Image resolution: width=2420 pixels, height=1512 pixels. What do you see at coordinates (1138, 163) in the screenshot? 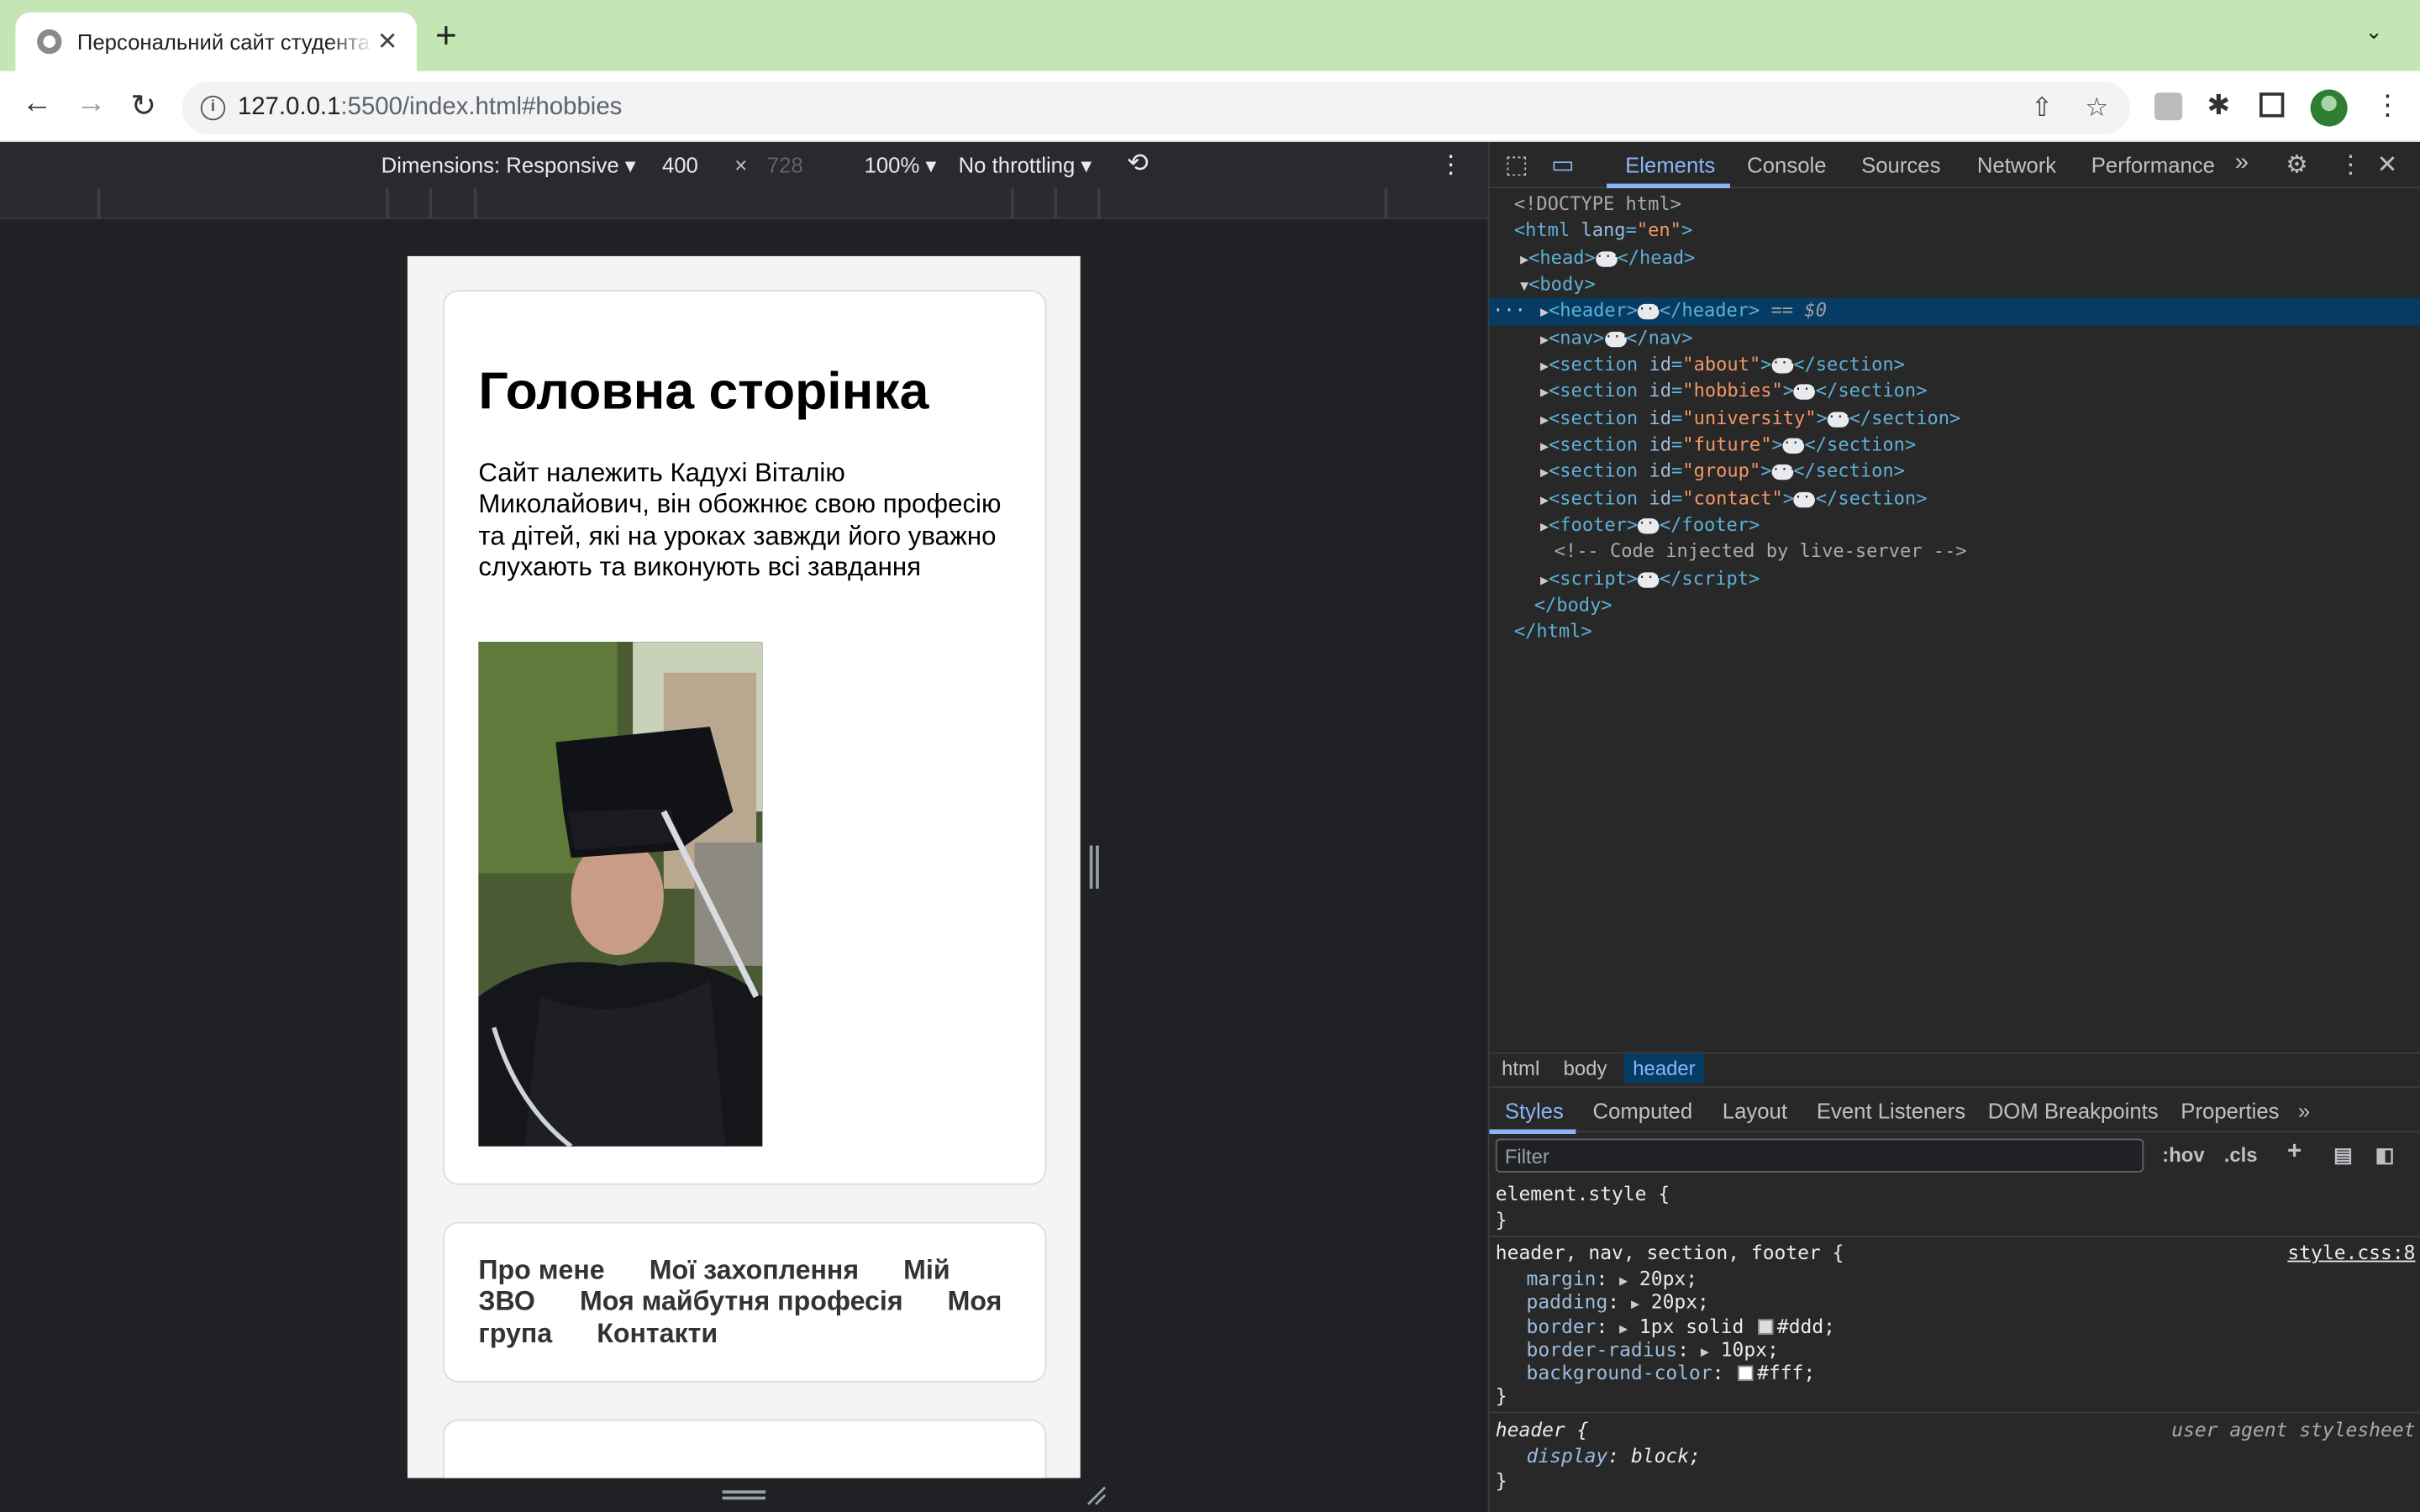
I see `rotate-icon: ⟲` at bounding box center [1138, 163].